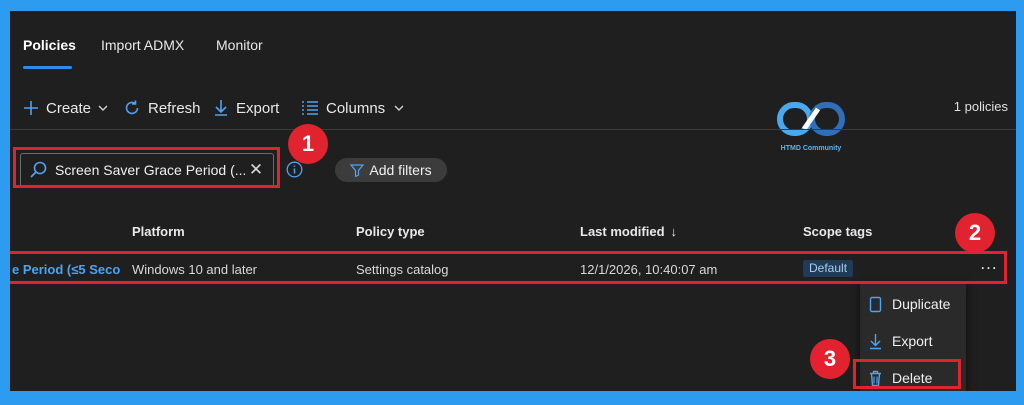  What do you see at coordinates (174, 108) in the screenshot?
I see `refresh-label: Refresh` at bounding box center [174, 108].